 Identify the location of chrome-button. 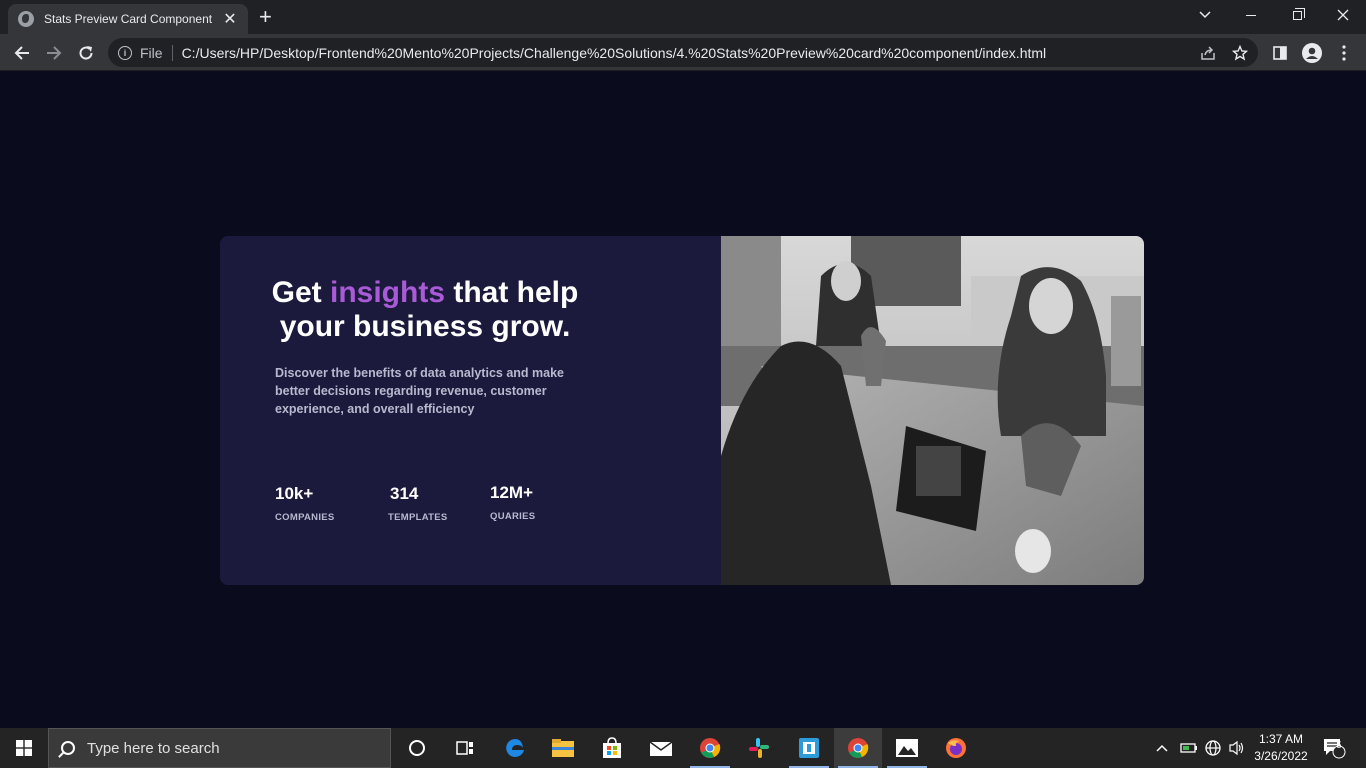
(710, 748).